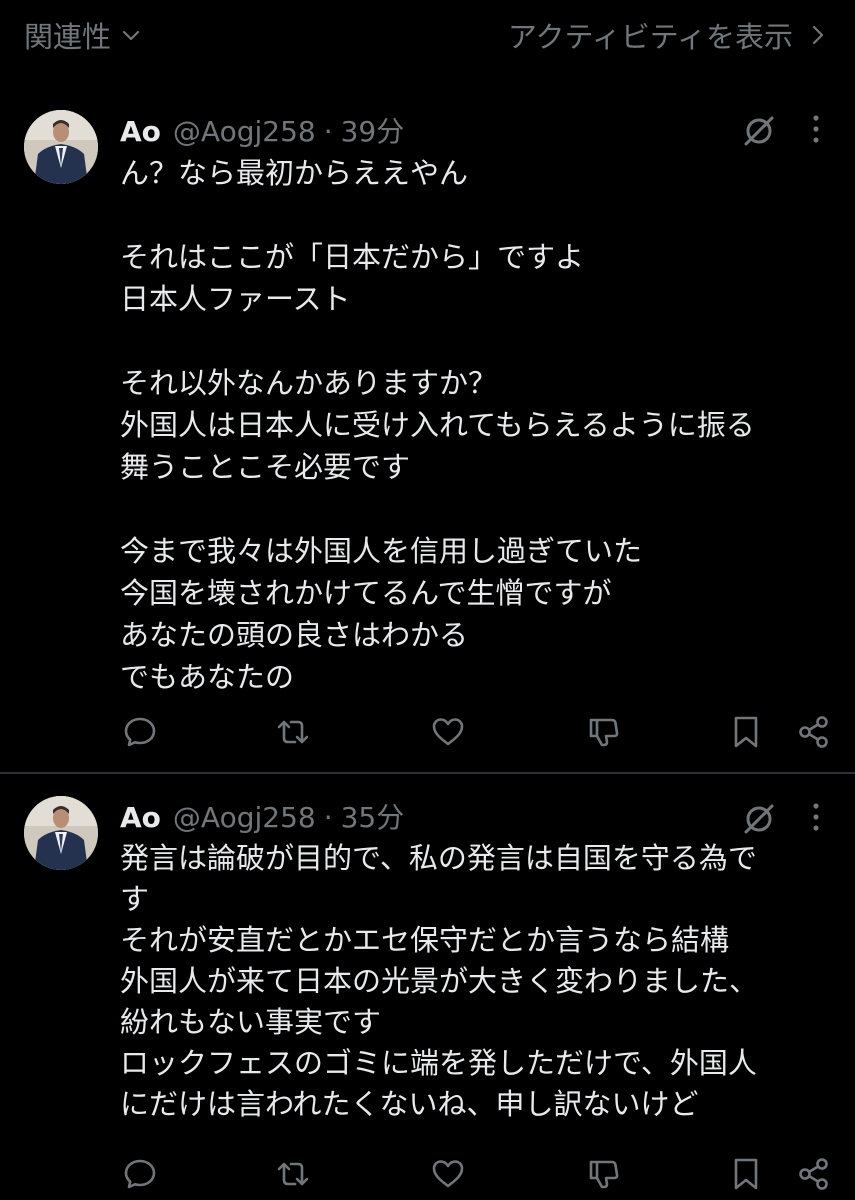  I want to click on post-text-line: ん？なら最初からええやん, so click(294, 173).